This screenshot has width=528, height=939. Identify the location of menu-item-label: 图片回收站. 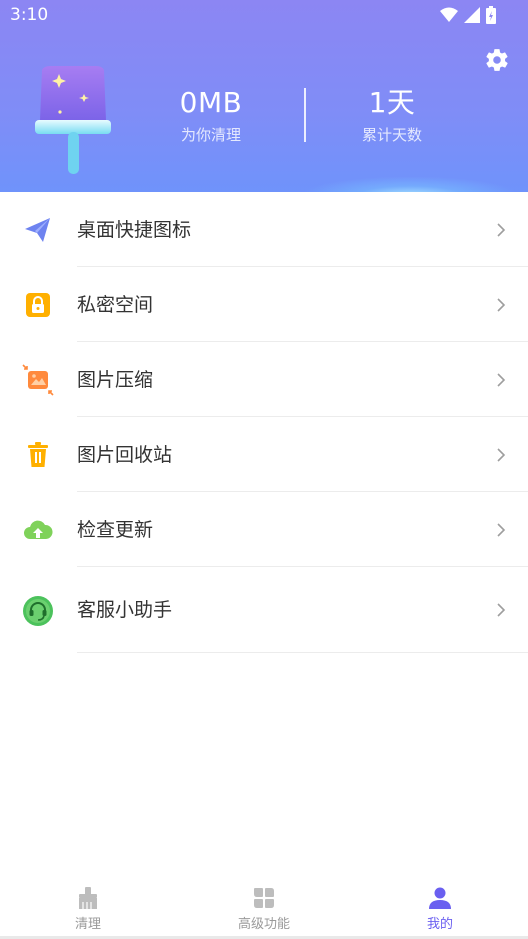
(125, 455).